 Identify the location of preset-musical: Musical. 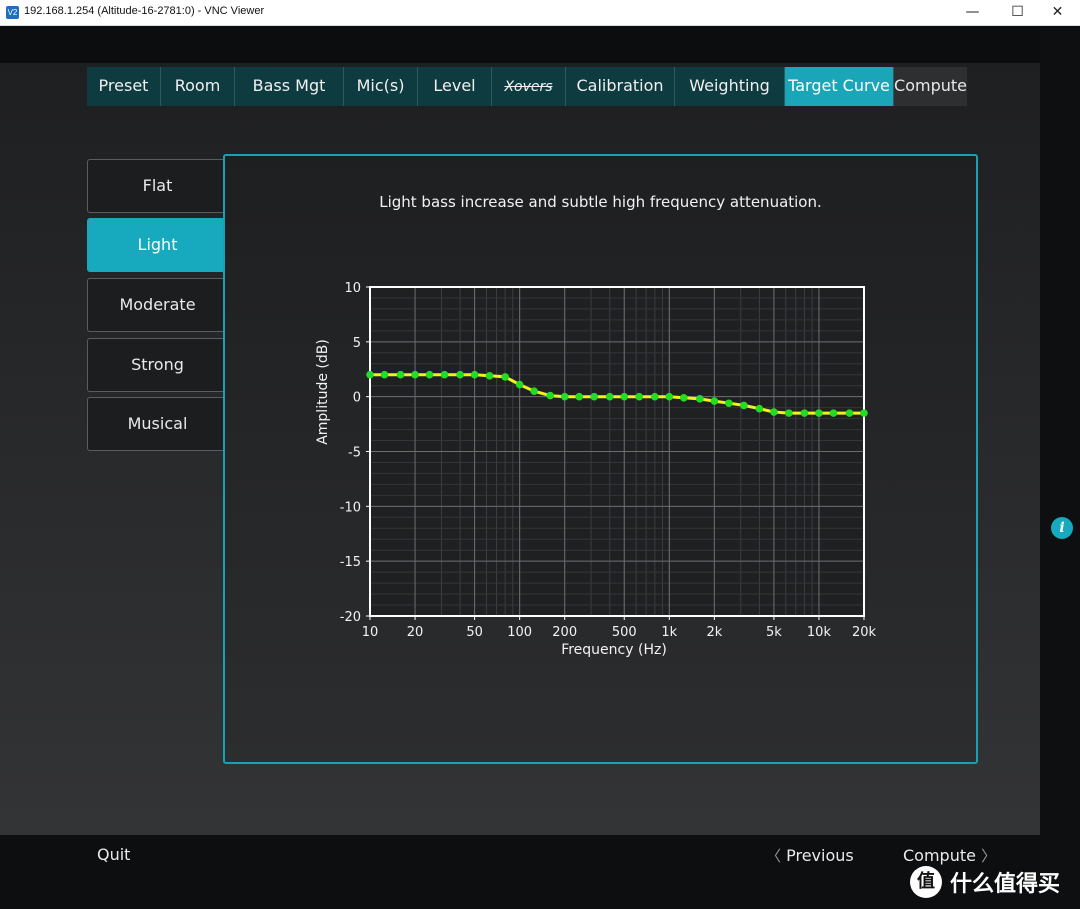
(157, 424).